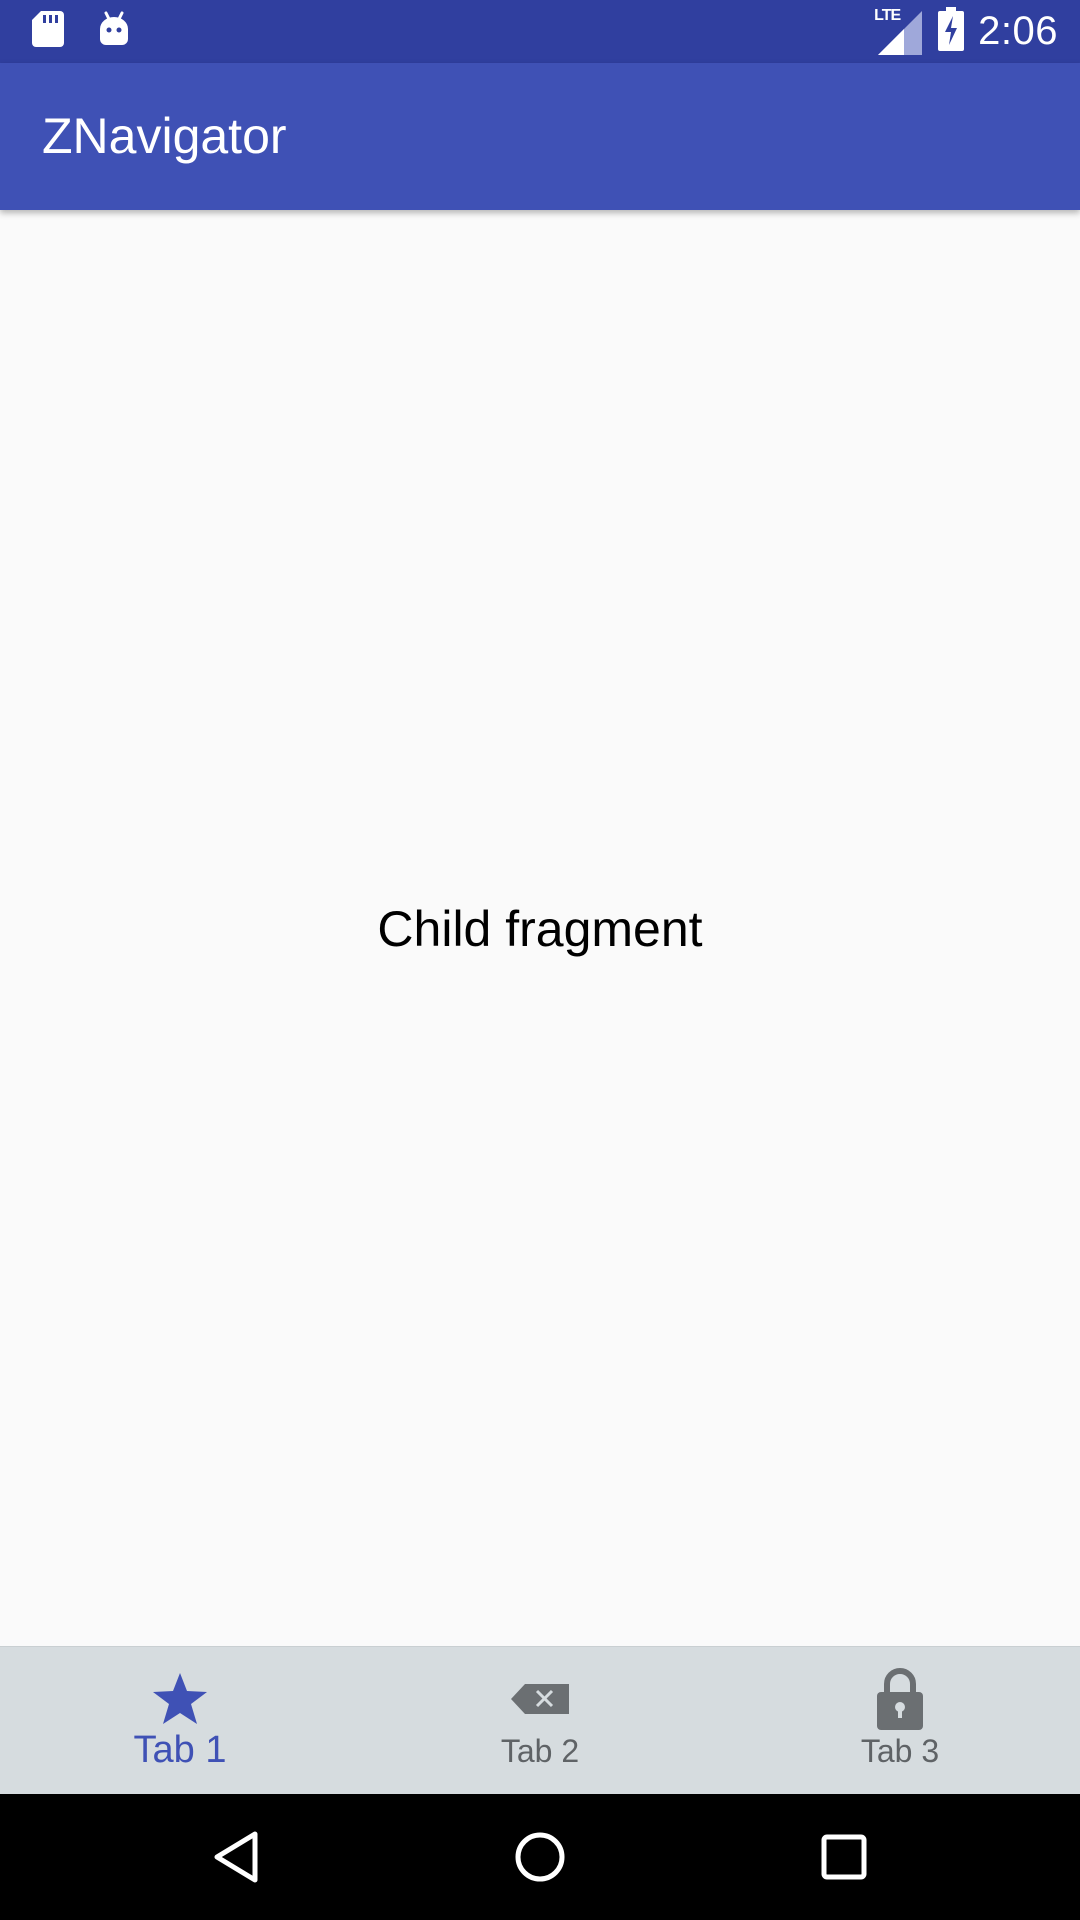 The height and width of the screenshot is (1920, 1080). What do you see at coordinates (966, 31) in the screenshot?
I see `status-right: LTE 2:06` at bounding box center [966, 31].